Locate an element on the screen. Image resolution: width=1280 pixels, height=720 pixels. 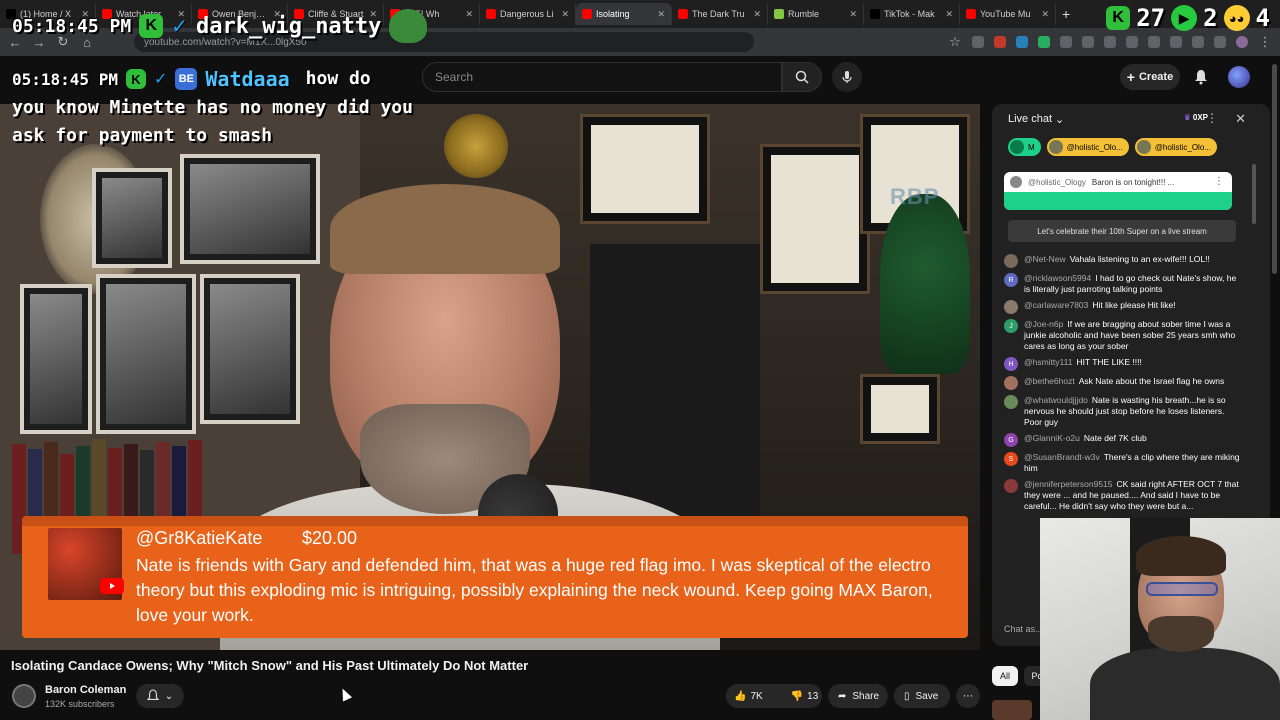
chat-scrollbar-thumb is located at coordinates (1254, 194).